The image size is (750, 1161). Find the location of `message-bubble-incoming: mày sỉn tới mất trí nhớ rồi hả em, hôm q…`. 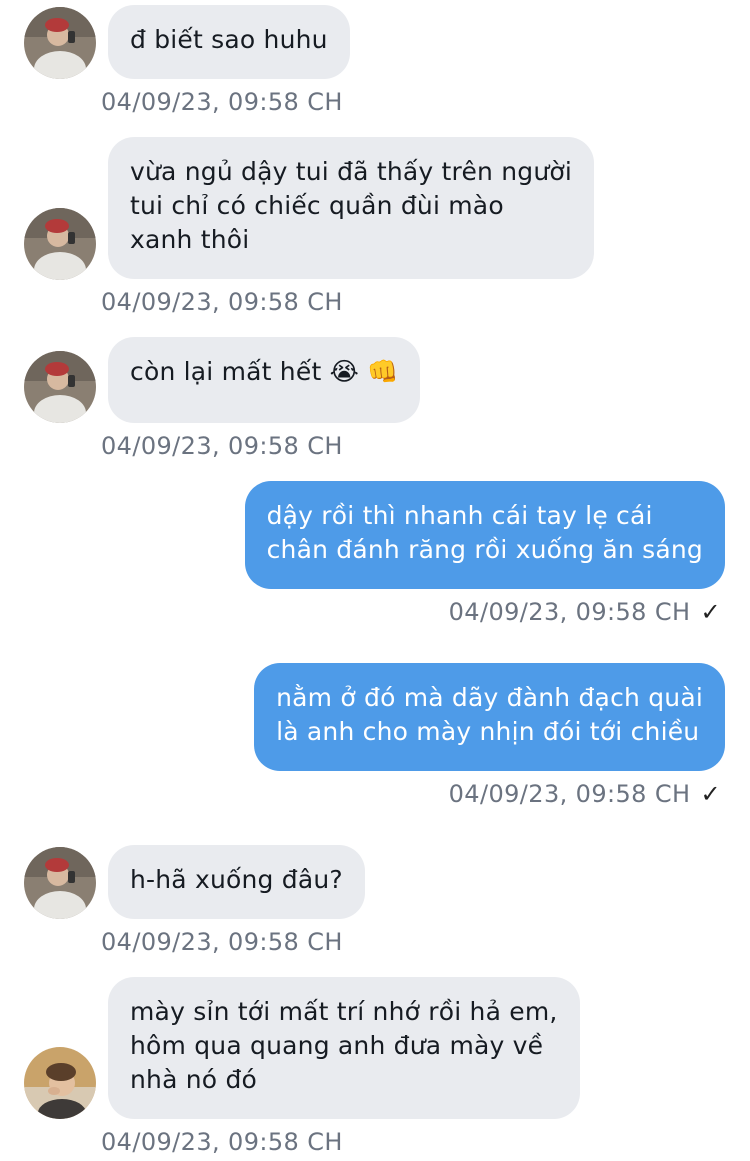

message-bubble-incoming: mày sỉn tới mất trí nhớ rồi hả em, hôm q… is located at coordinates (344, 1048).